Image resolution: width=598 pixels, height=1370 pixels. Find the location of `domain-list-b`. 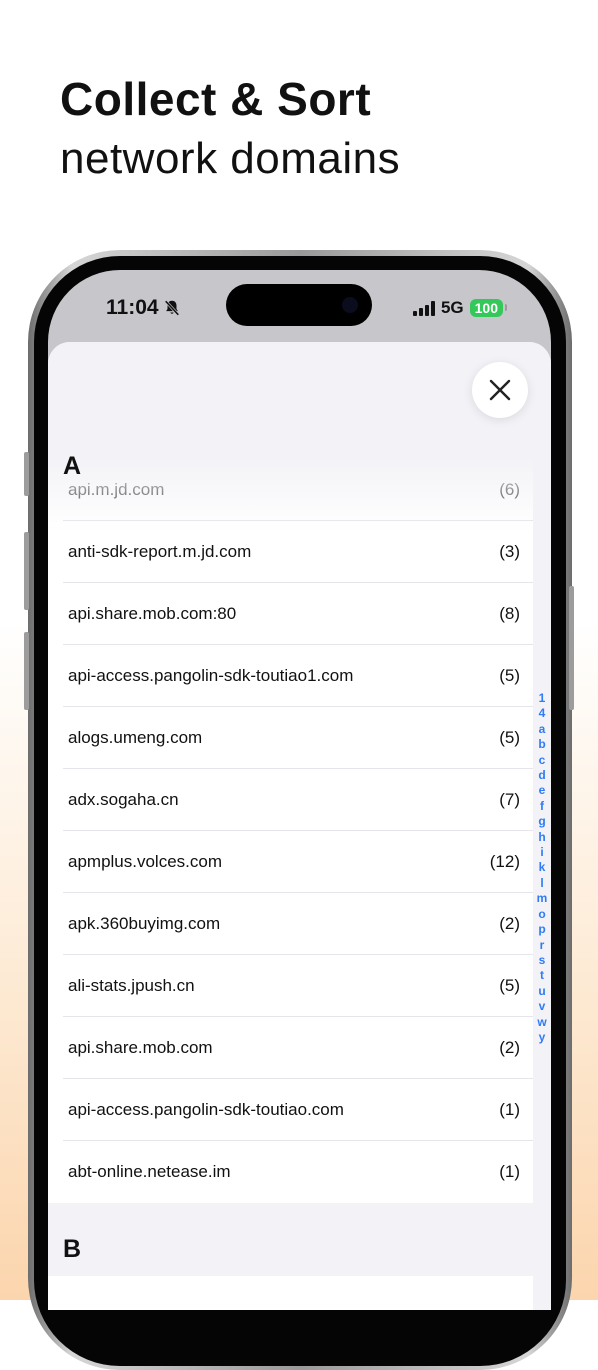

domain-list-b is located at coordinates (290, 1293).